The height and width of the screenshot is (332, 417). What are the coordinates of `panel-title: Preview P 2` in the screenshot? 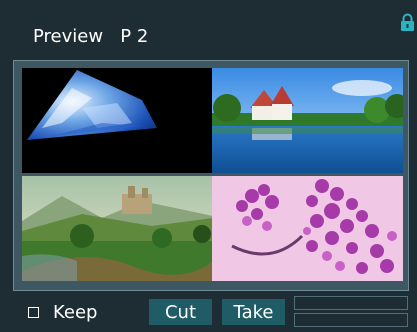 It's located at (90, 37).